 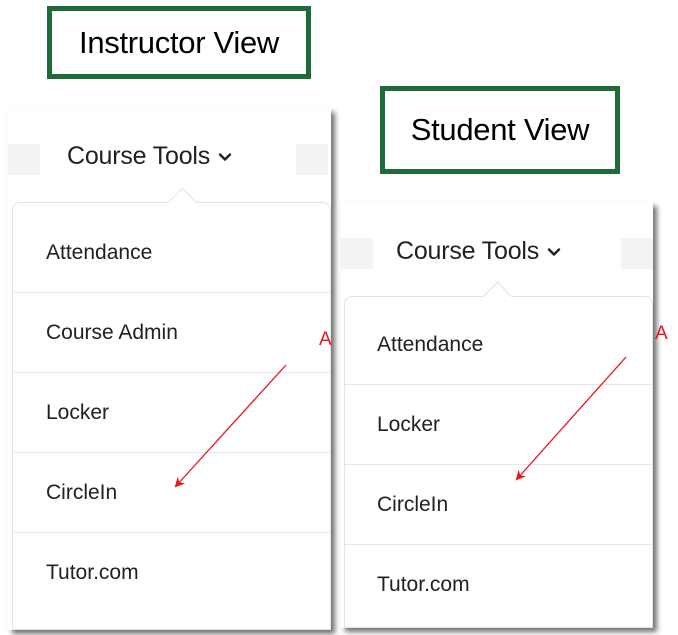 What do you see at coordinates (171, 333) in the screenshot?
I see `menu-item-course-admin: Course Admin` at bounding box center [171, 333].